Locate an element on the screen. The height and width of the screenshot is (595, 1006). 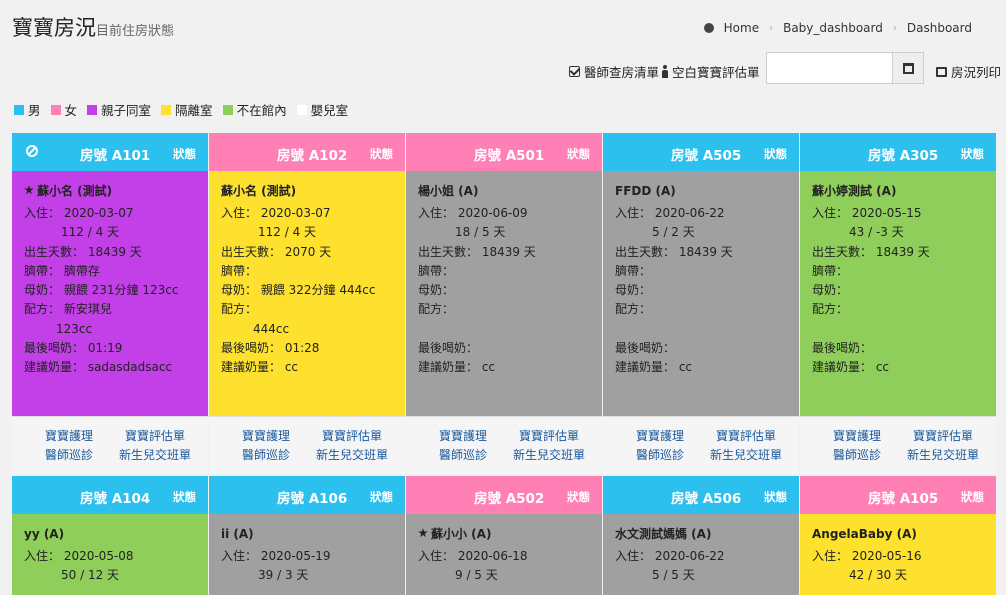
stay-days: 43 / -3 天 is located at coordinates (876, 232).